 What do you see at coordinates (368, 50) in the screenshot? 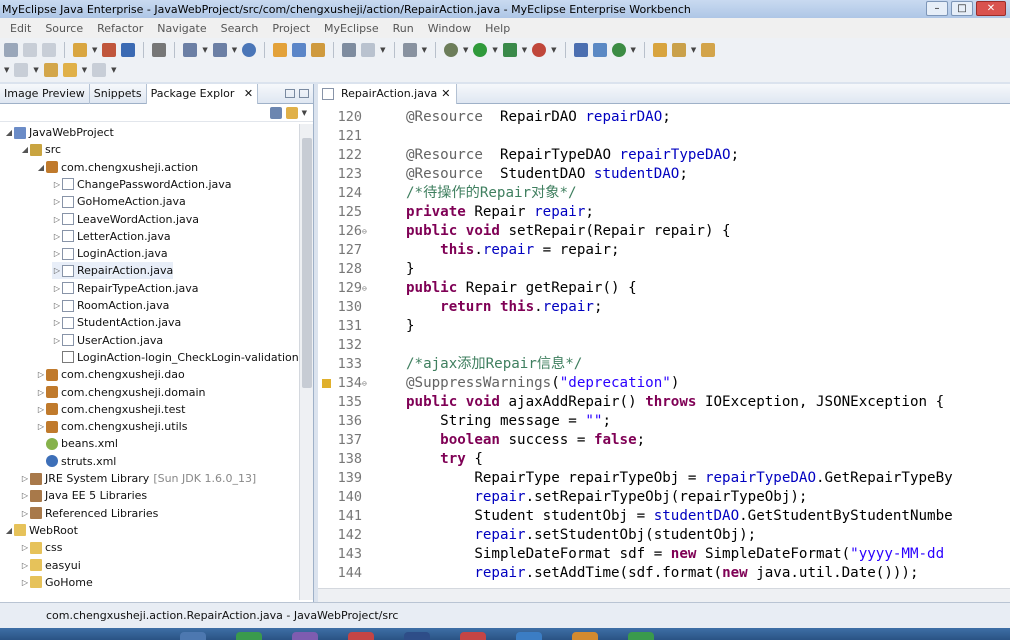
I see `search-icon` at bounding box center [368, 50].